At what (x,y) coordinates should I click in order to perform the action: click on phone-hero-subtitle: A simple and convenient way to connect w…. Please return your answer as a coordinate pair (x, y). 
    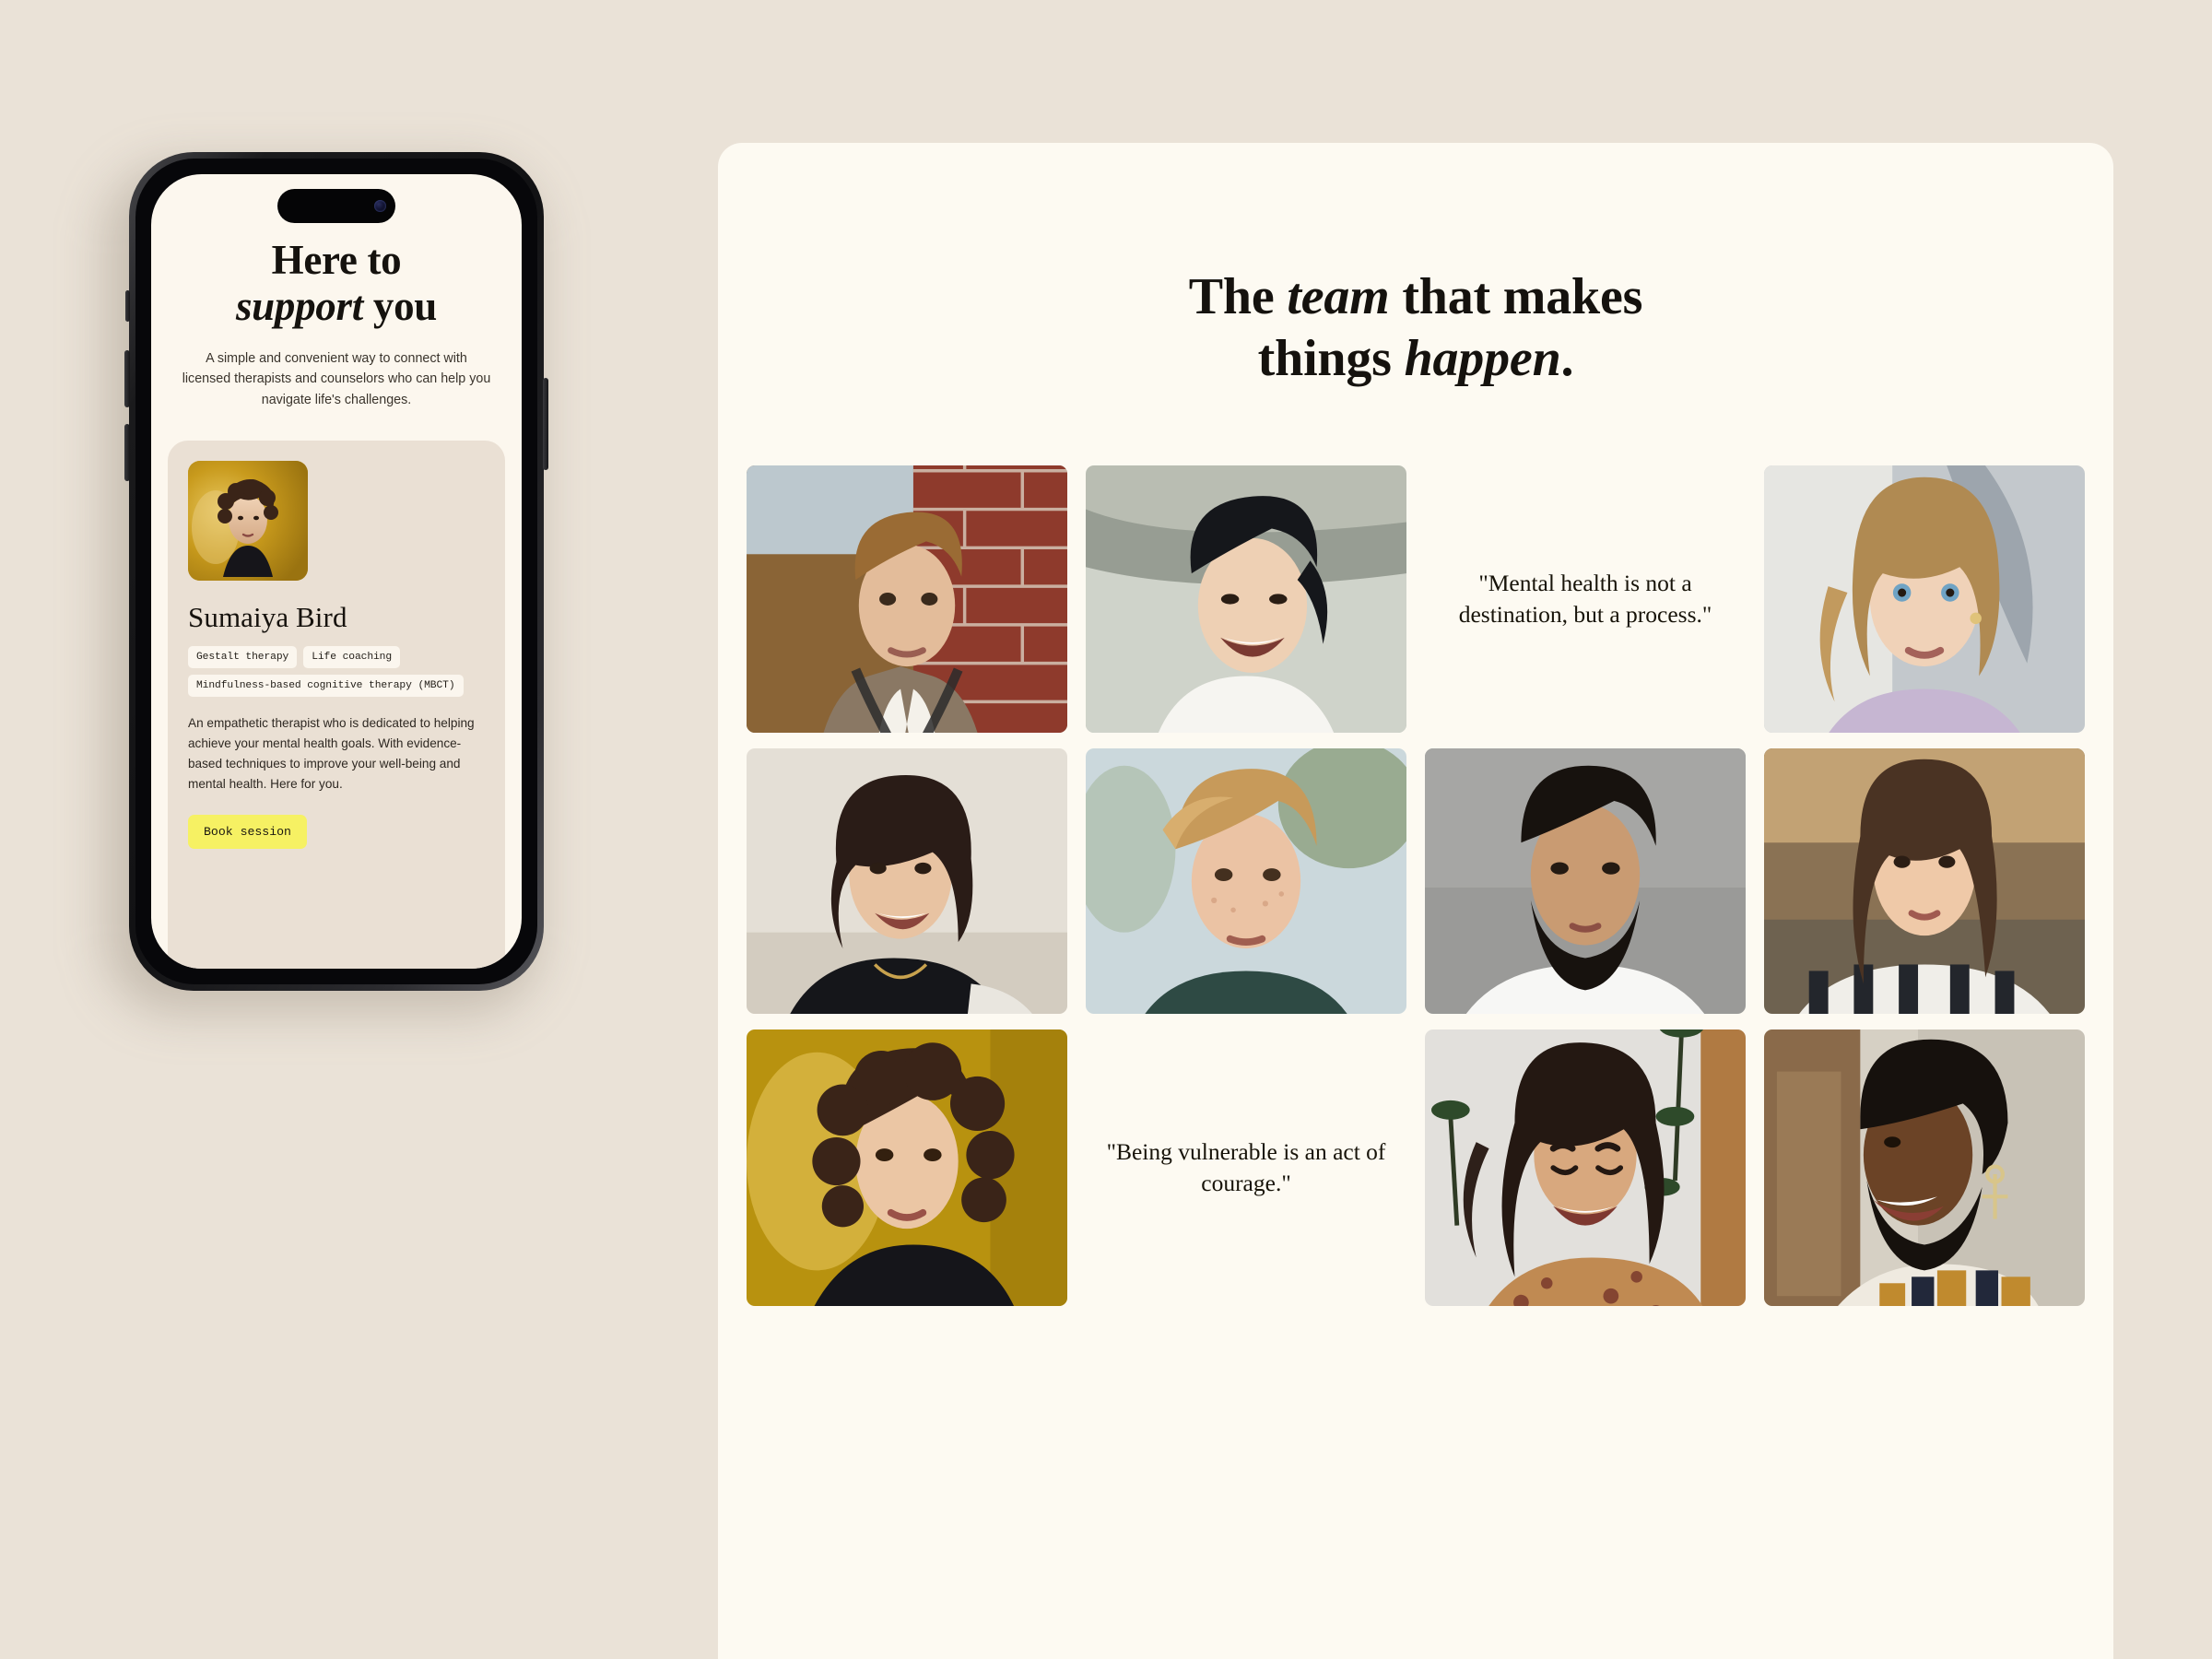
    Looking at the image, I should click on (336, 378).